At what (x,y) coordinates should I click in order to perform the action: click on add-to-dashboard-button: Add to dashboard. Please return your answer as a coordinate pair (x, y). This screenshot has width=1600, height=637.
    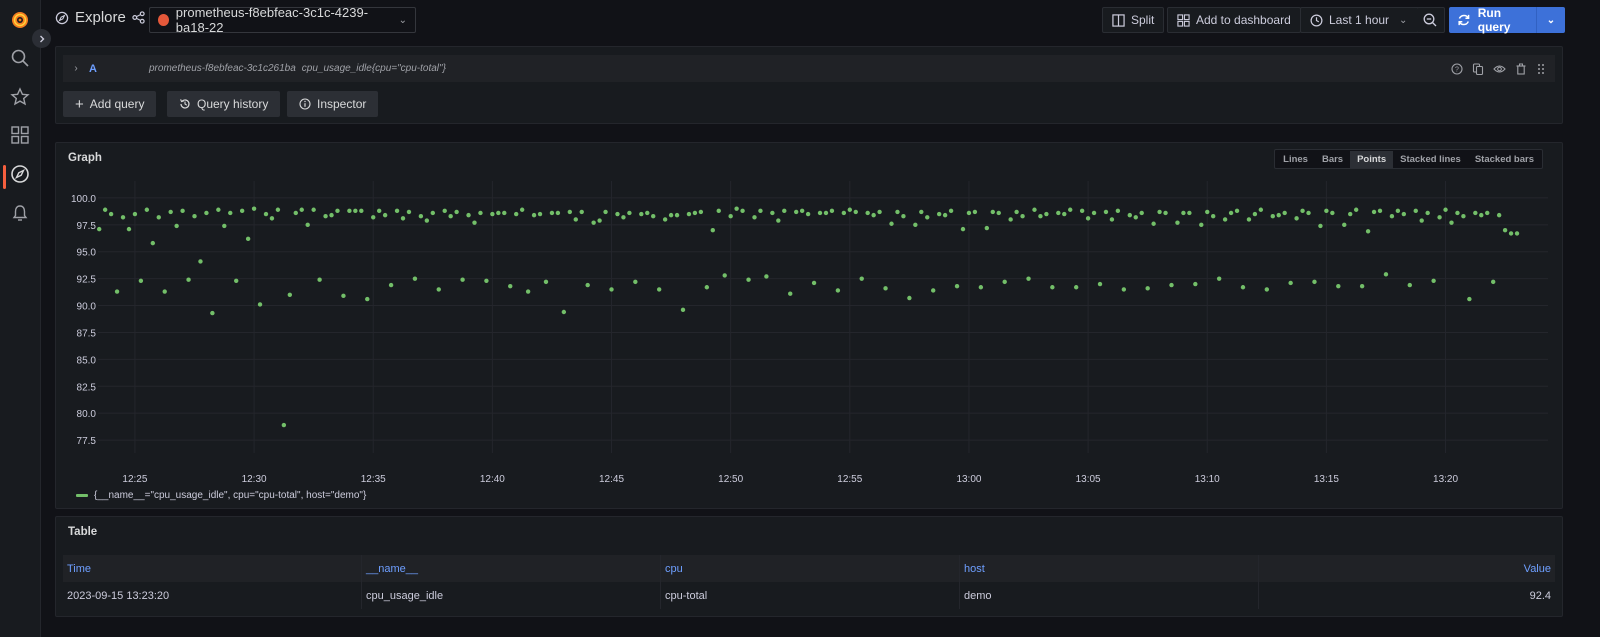
    Looking at the image, I should click on (1234, 20).